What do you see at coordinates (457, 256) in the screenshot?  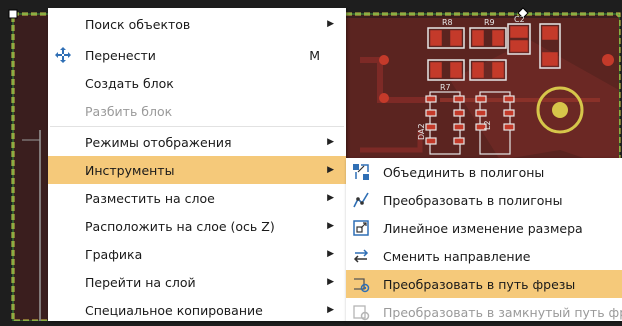 I see `menu-item-label: Сменить направление` at bounding box center [457, 256].